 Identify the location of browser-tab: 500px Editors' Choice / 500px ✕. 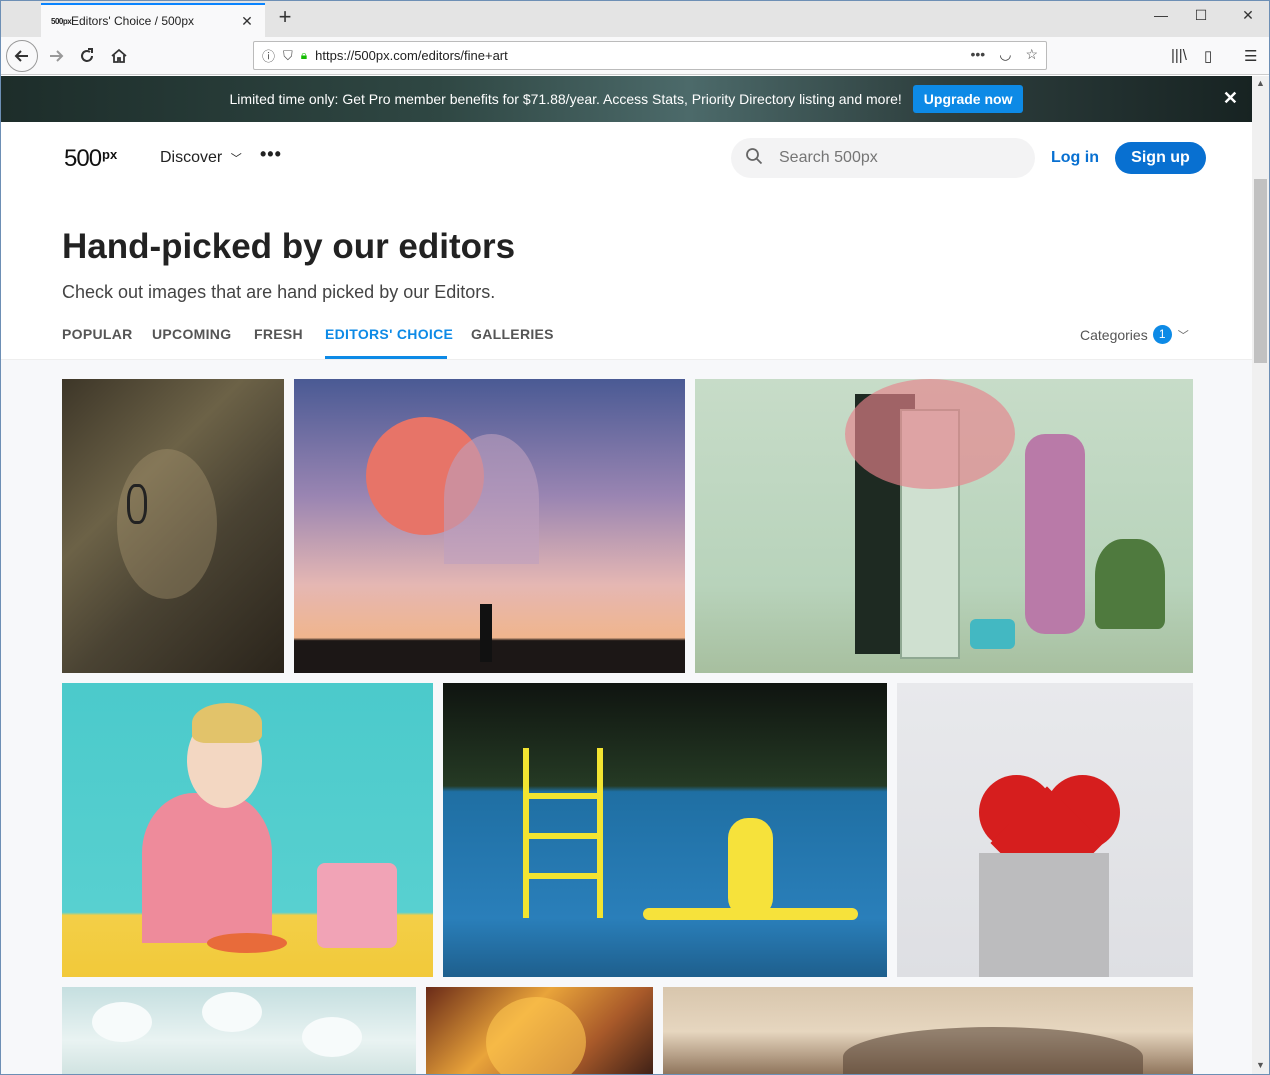
(153, 20).